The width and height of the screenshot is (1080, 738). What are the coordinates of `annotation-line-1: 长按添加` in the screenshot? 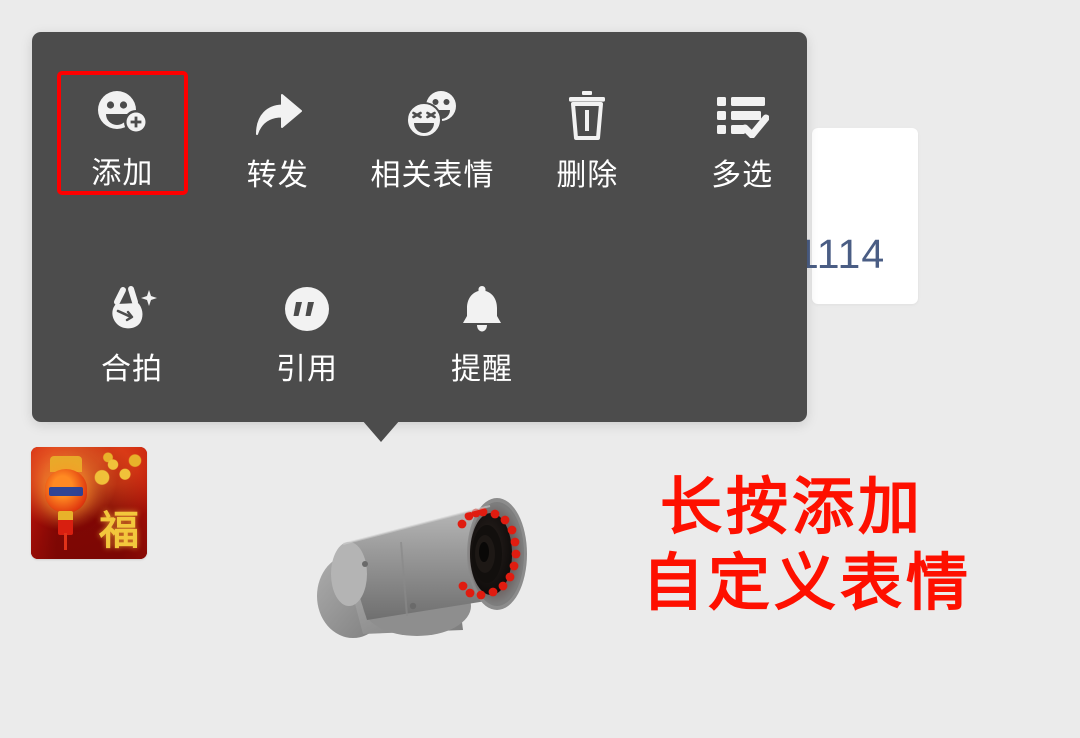 It's located at (792, 506).